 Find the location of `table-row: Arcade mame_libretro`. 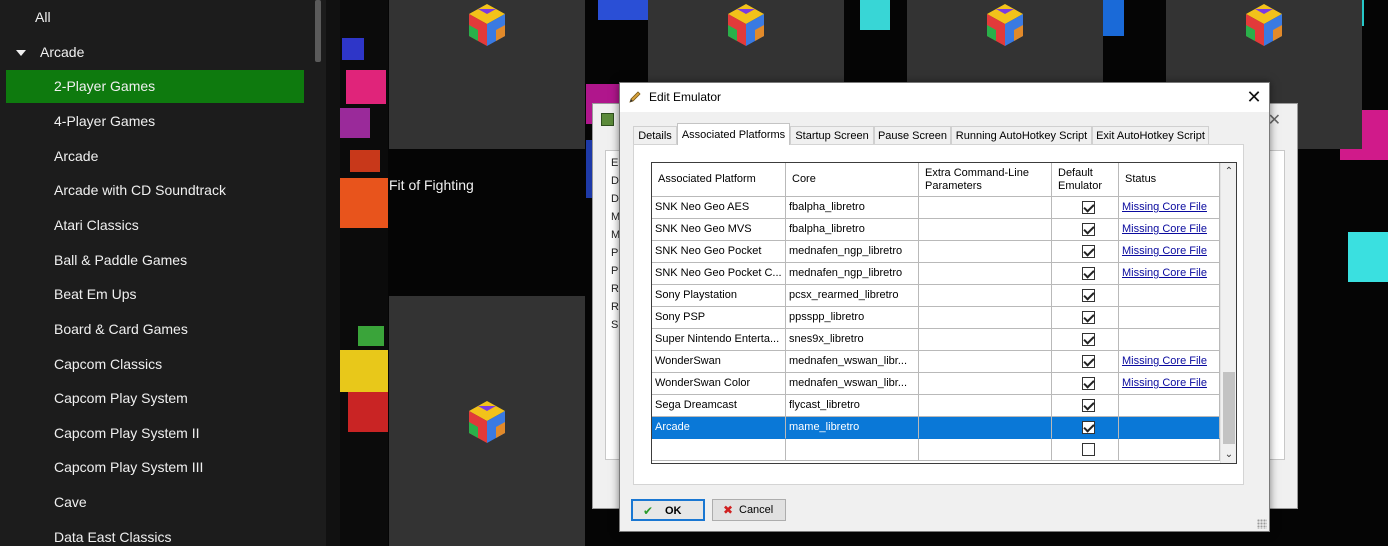

table-row: Arcade mame_libretro is located at coordinates (936, 428).